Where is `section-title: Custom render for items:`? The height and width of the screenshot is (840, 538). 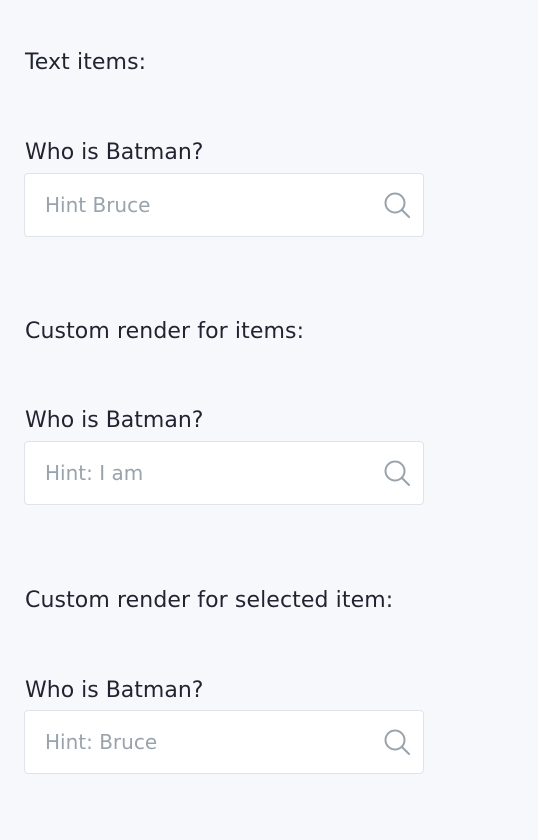 section-title: Custom render for items: is located at coordinates (165, 331).